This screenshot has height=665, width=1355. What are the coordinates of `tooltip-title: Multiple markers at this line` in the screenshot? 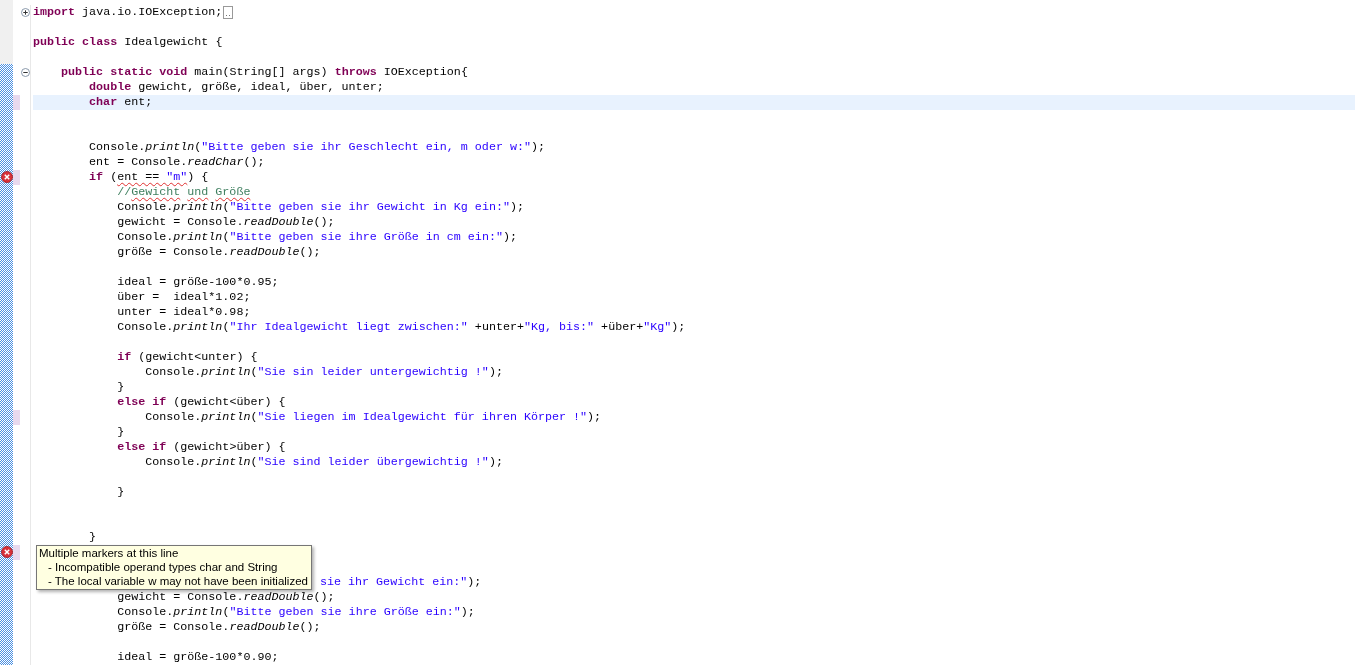 It's located at (109, 553).